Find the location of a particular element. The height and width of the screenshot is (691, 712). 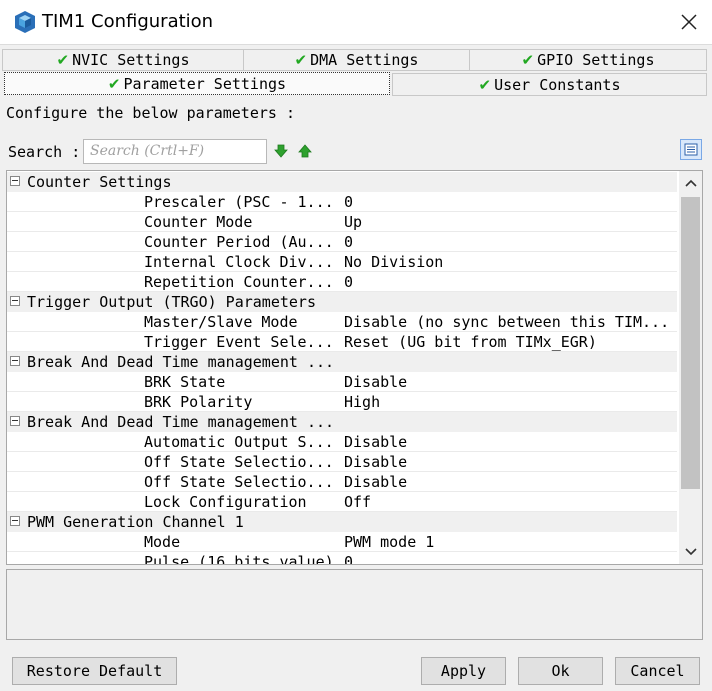

ok-button: Ok is located at coordinates (560, 671).